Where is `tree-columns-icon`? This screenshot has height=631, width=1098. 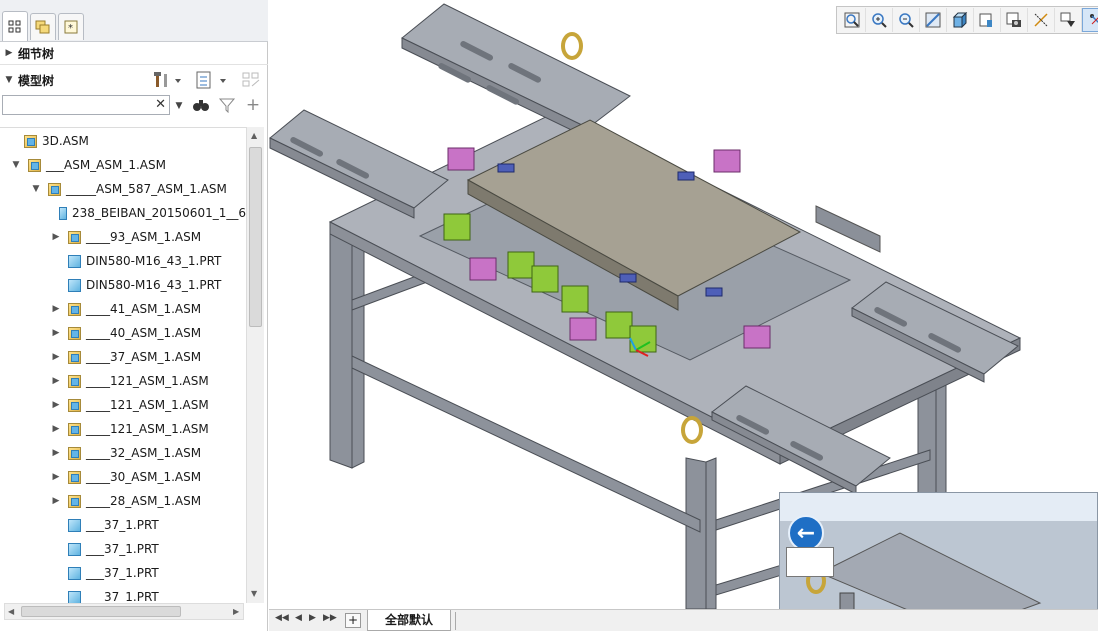
tree-columns-icon is located at coordinates (251, 79).